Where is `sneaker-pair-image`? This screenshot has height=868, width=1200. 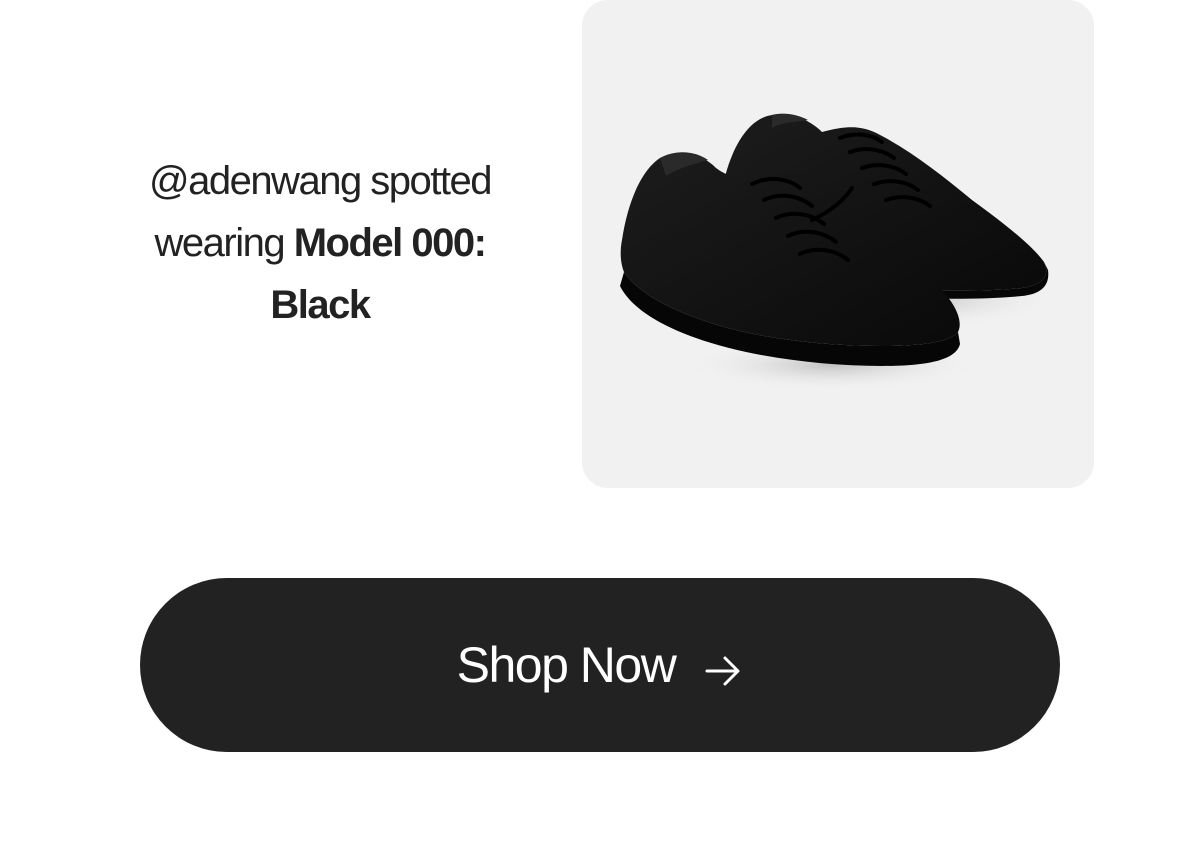
sneaker-pair-image is located at coordinates (841, 252).